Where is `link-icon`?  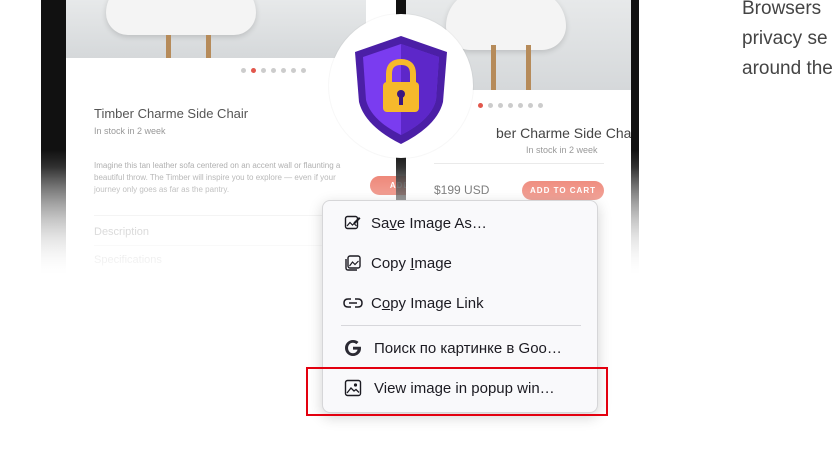
link-icon is located at coordinates (353, 303).